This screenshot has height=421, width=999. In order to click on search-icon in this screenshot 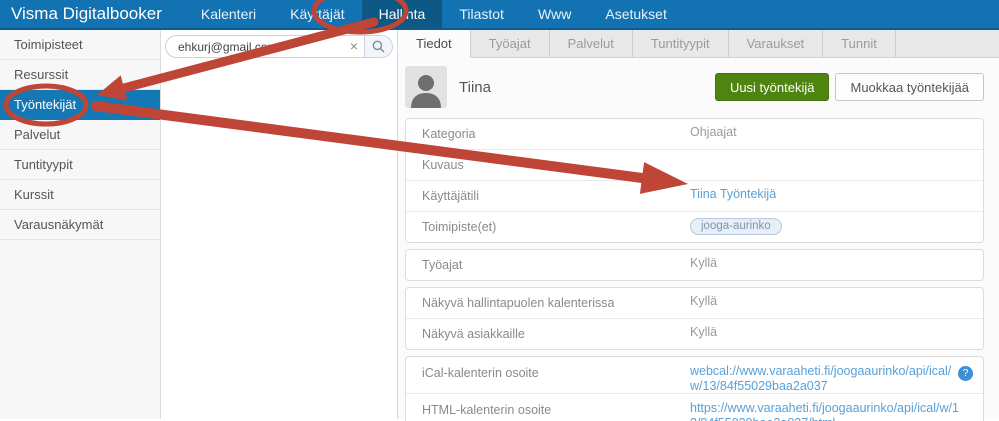, I will do `click(378, 46)`.